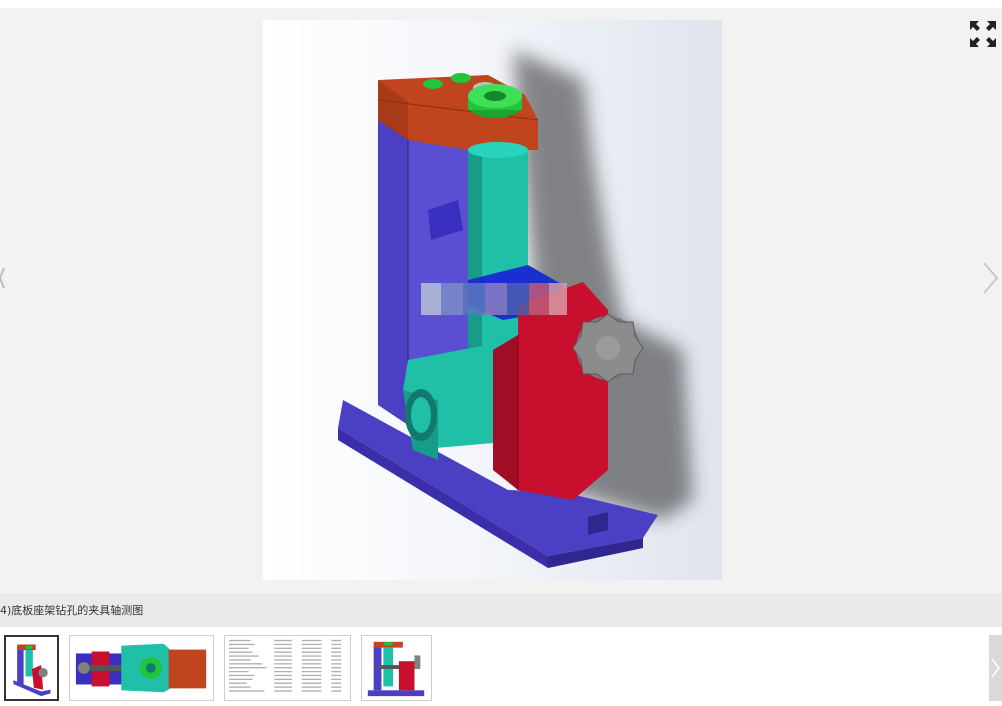 This screenshot has height=706, width=1002. What do you see at coordinates (501, 610) in the screenshot?
I see `caption-bar: 4)底板座架钻孔的夹具轴测图` at bounding box center [501, 610].